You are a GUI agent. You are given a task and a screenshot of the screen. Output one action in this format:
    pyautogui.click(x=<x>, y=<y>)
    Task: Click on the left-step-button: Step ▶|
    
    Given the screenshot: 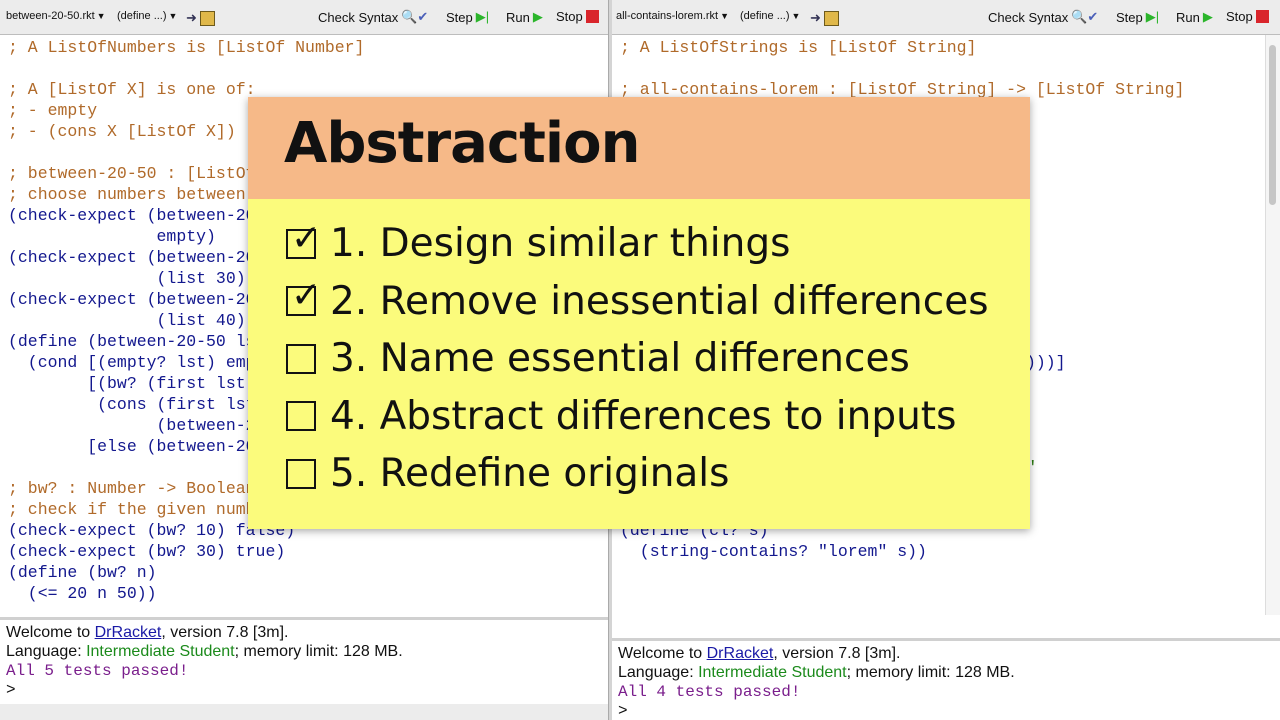 What is the action you would take?
    pyautogui.click(x=467, y=17)
    